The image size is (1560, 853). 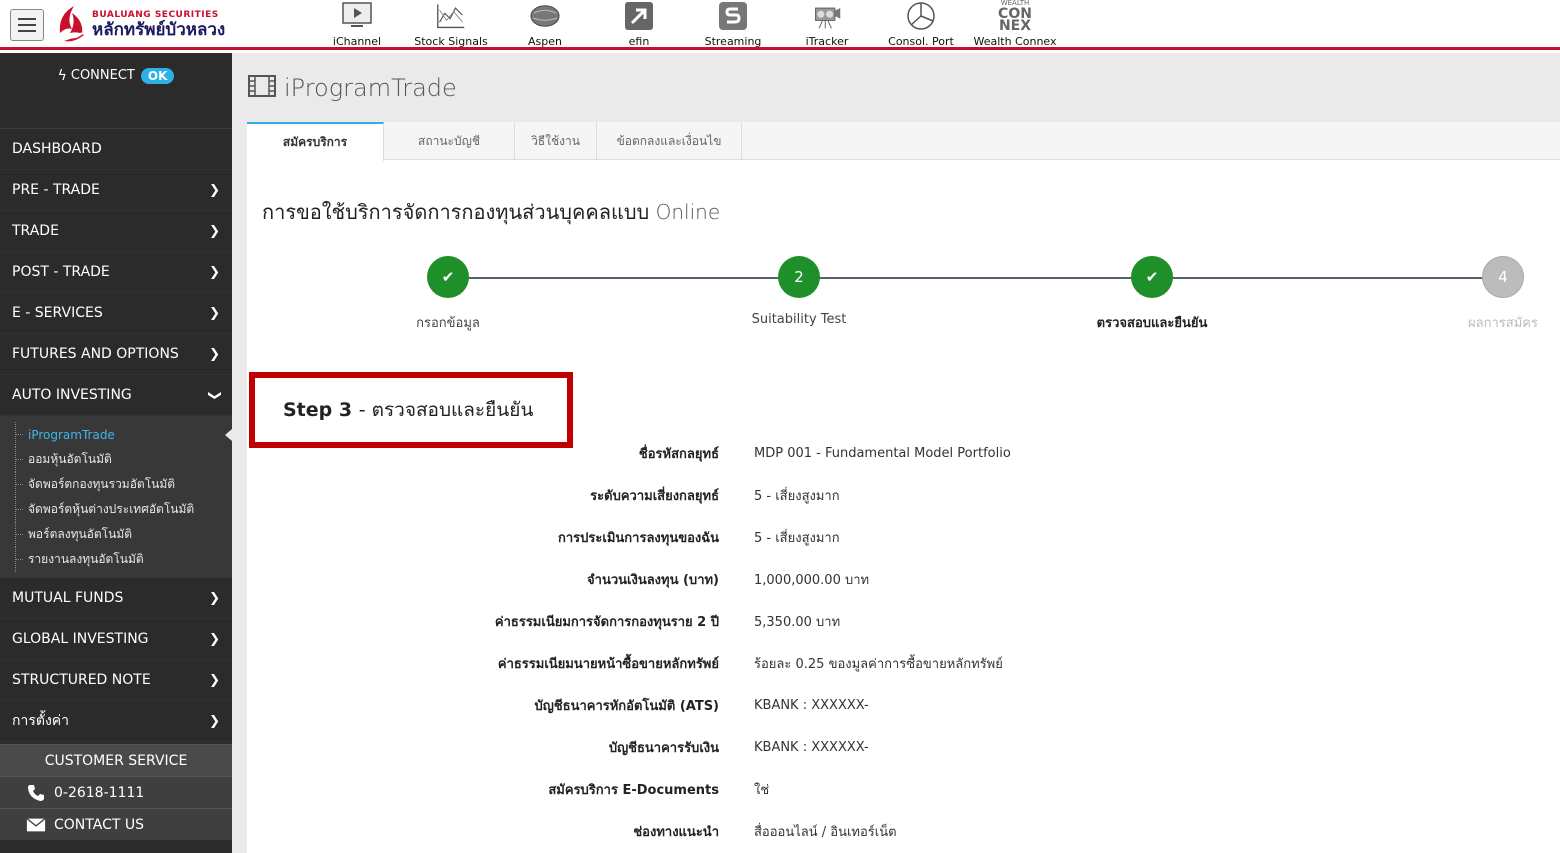 I want to click on step-number: Step 3, so click(x=318, y=410).